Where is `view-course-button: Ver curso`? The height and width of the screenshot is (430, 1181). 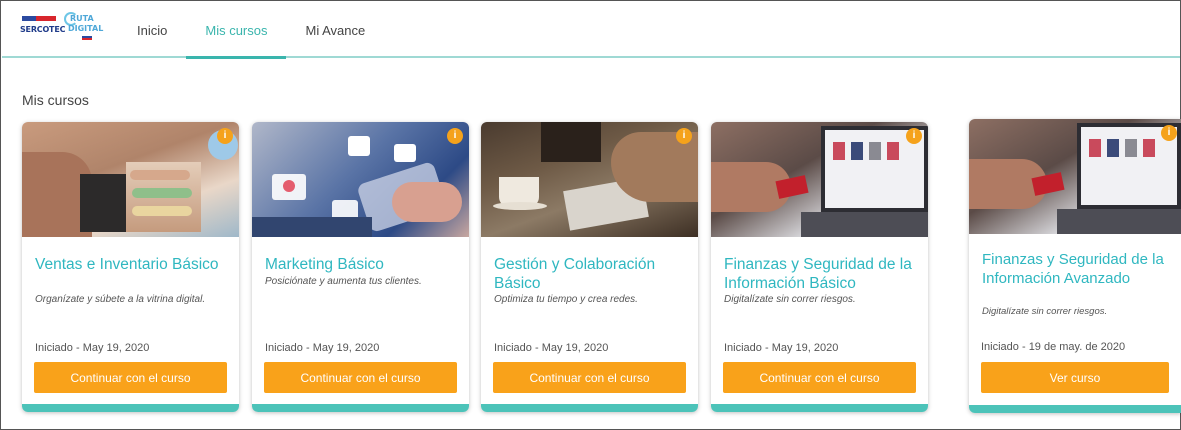 view-course-button: Ver curso is located at coordinates (1075, 377).